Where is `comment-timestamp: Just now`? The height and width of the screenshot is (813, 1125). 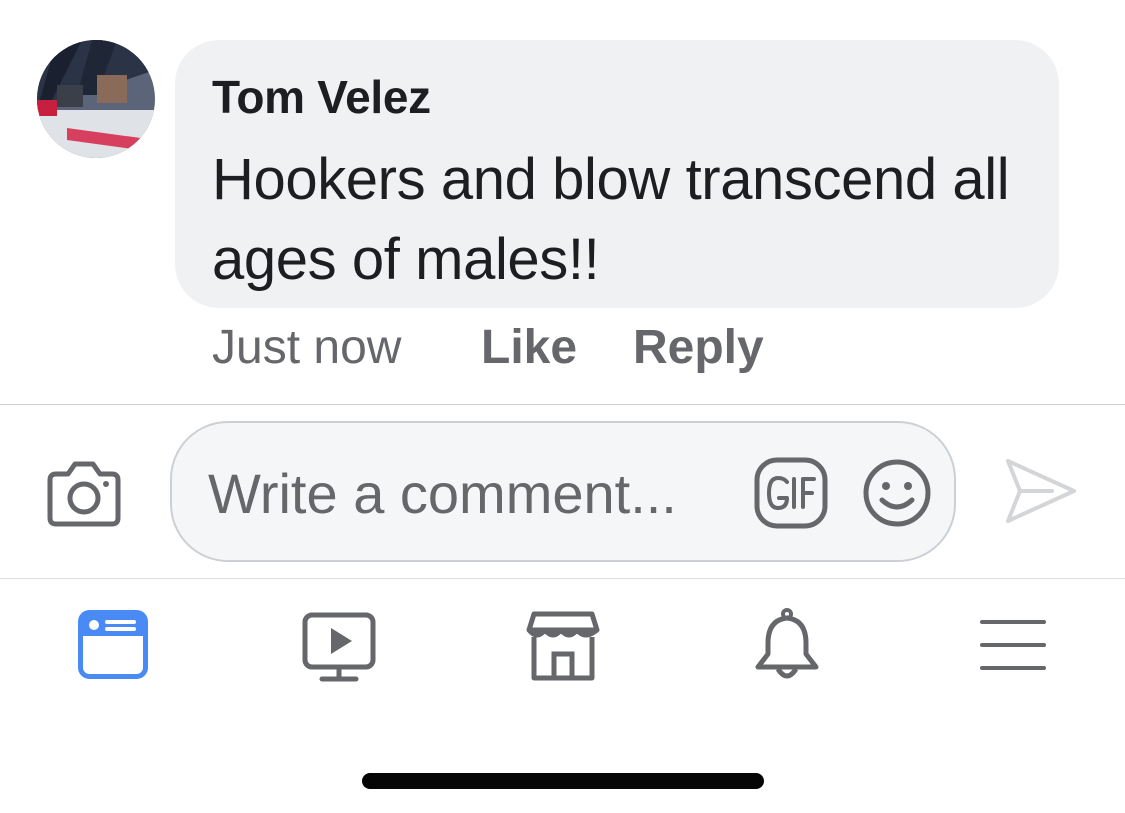 comment-timestamp: Just now is located at coordinates (307, 347).